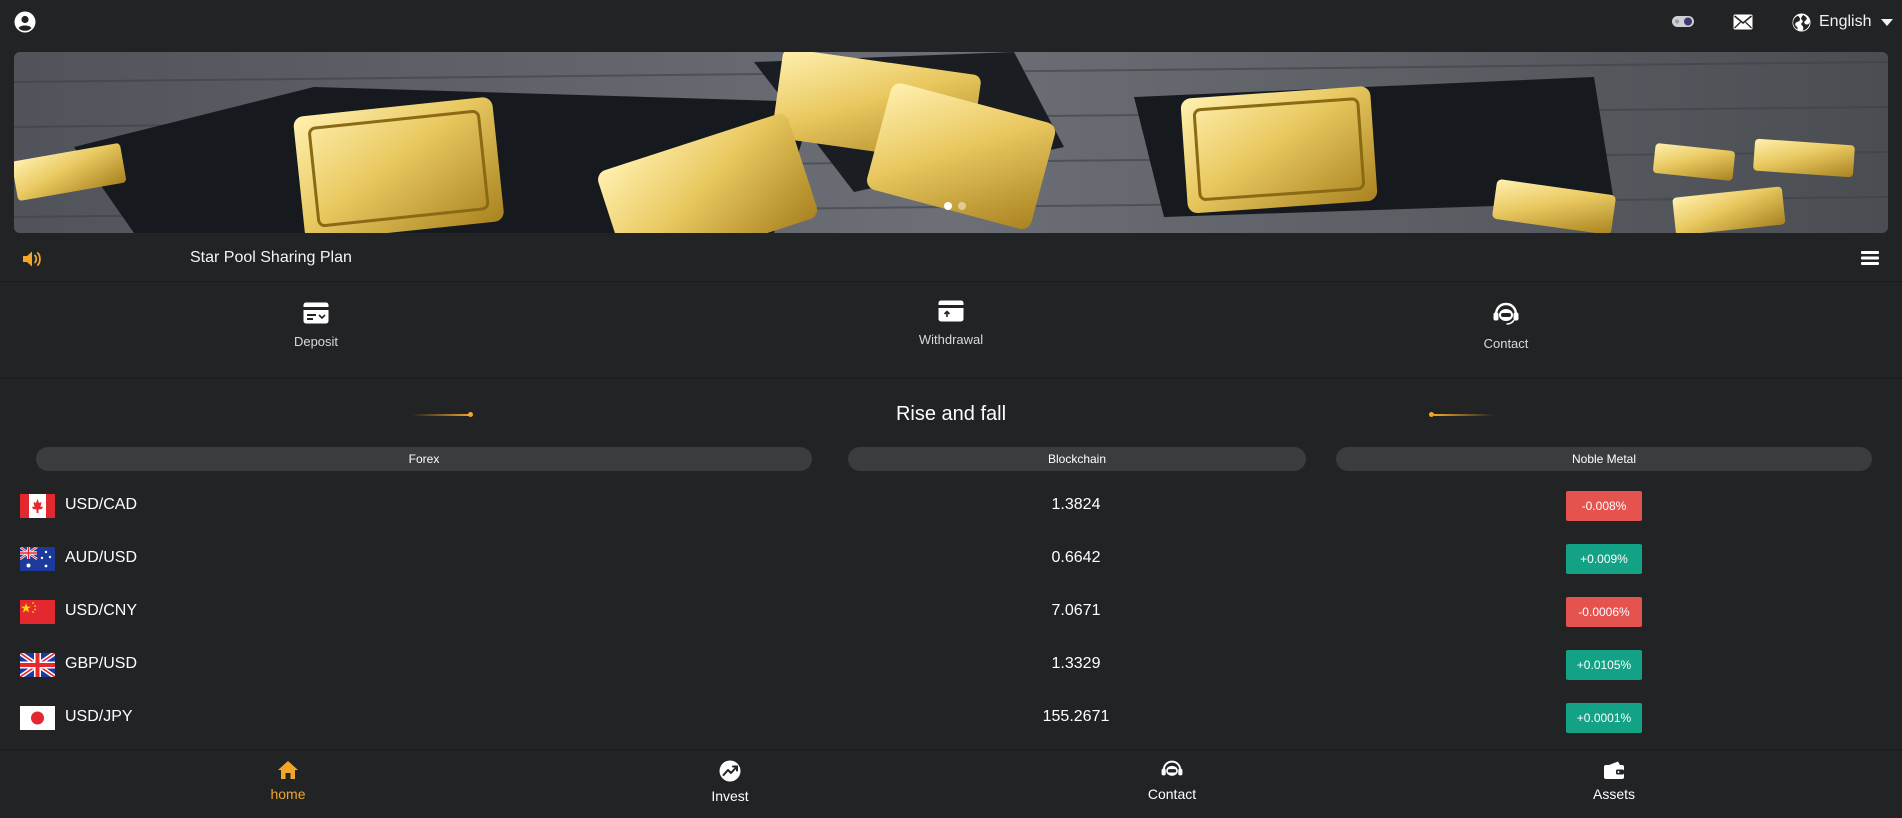 The height and width of the screenshot is (818, 1902). Describe the element at coordinates (951, 323) in the screenshot. I see `withdrawal-button: Withdrawal` at that location.